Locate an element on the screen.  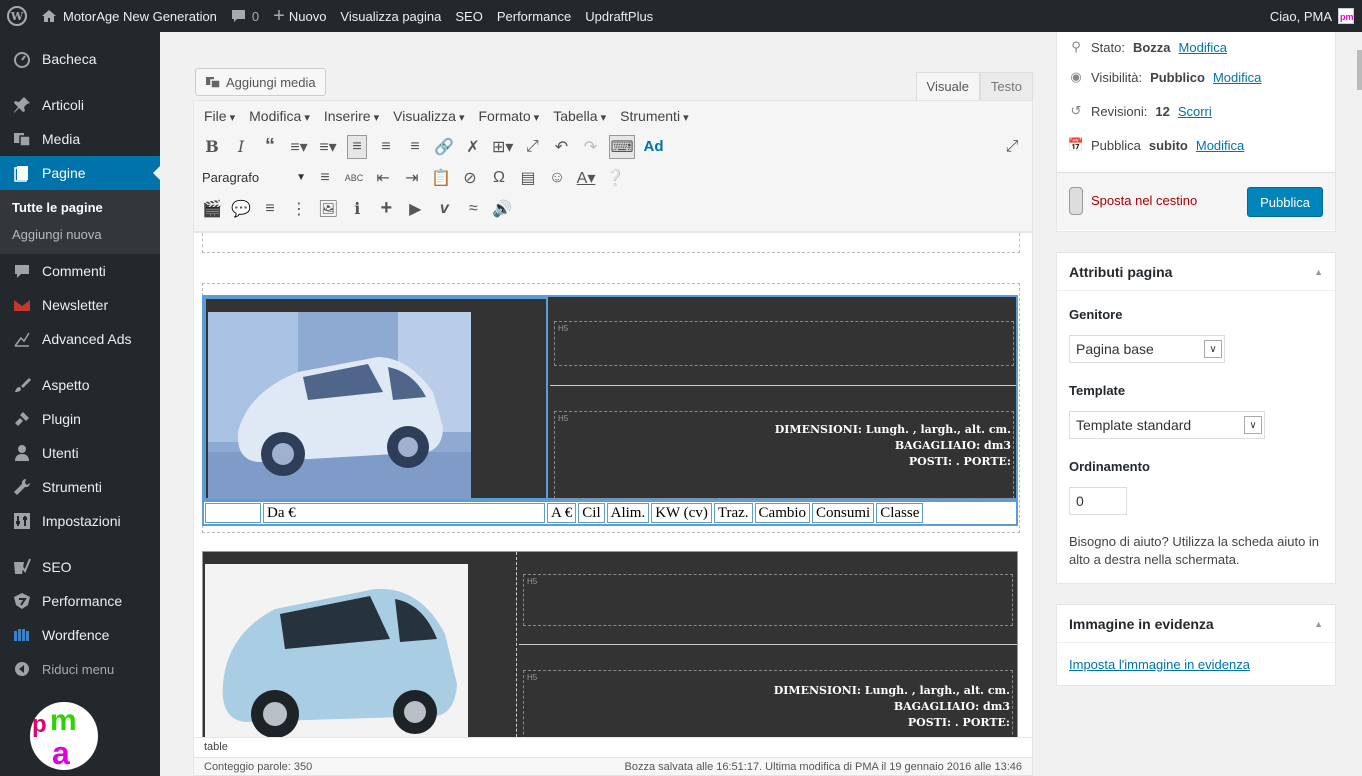
redo-icon: ↷ is located at coordinates (590, 147).